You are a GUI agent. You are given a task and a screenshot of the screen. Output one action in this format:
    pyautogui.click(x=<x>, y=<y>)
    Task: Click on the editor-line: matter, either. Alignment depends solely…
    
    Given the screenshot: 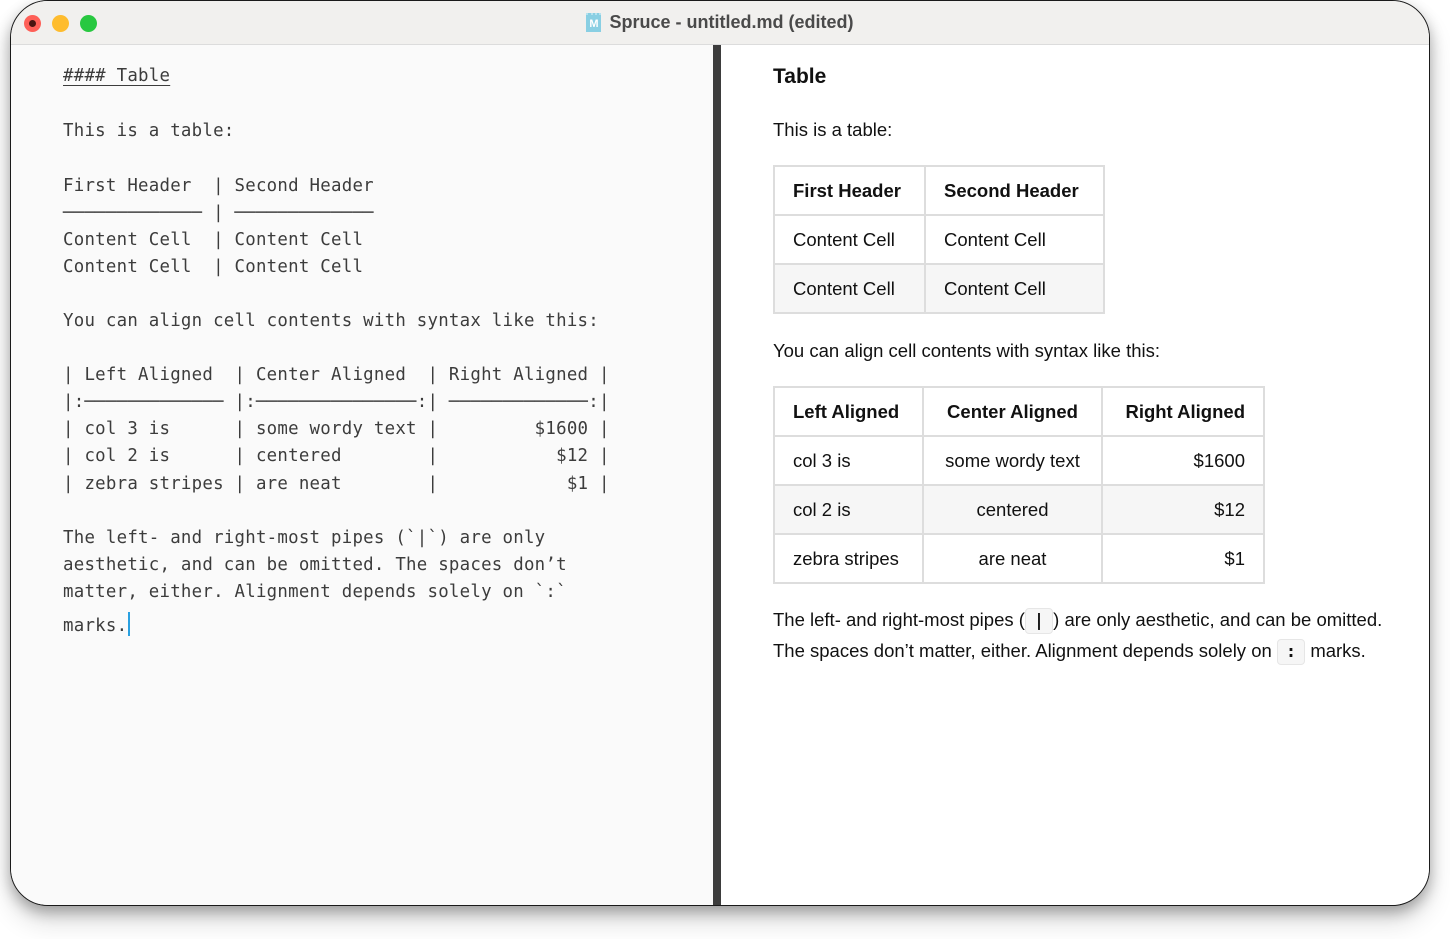 What is the action you would take?
    pyautogui.click(x=315, y=592)
    